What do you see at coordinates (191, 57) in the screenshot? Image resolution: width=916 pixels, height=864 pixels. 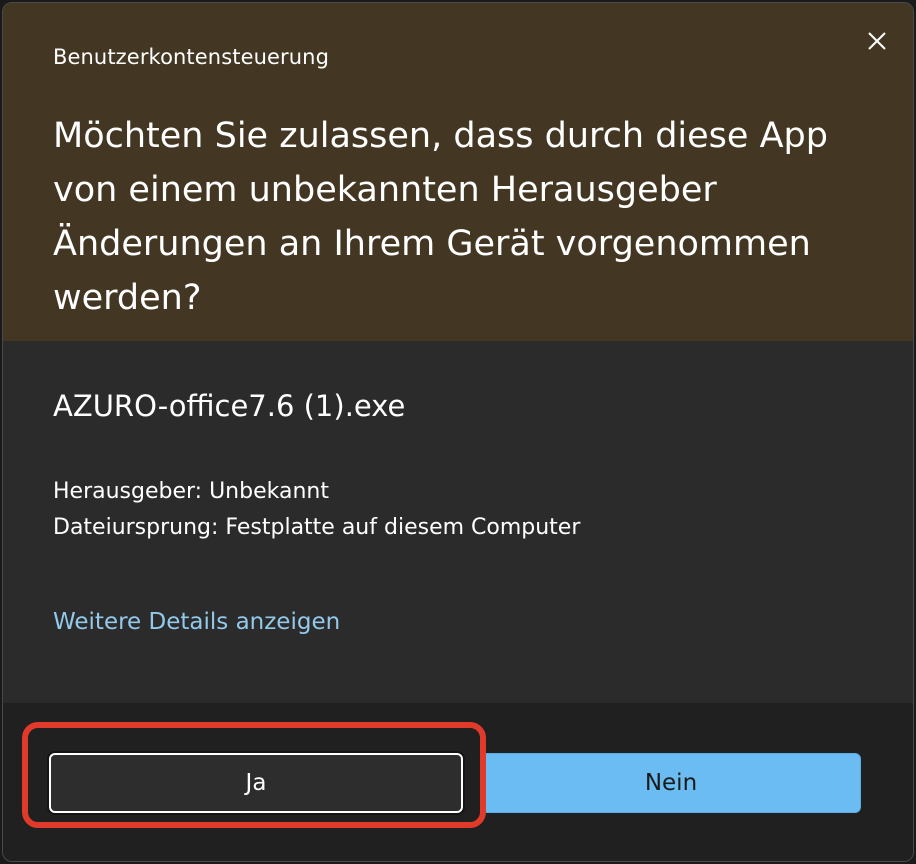 I see `dialog-title: Benutzerkontensteuerung` at bounding box center [191, 57].